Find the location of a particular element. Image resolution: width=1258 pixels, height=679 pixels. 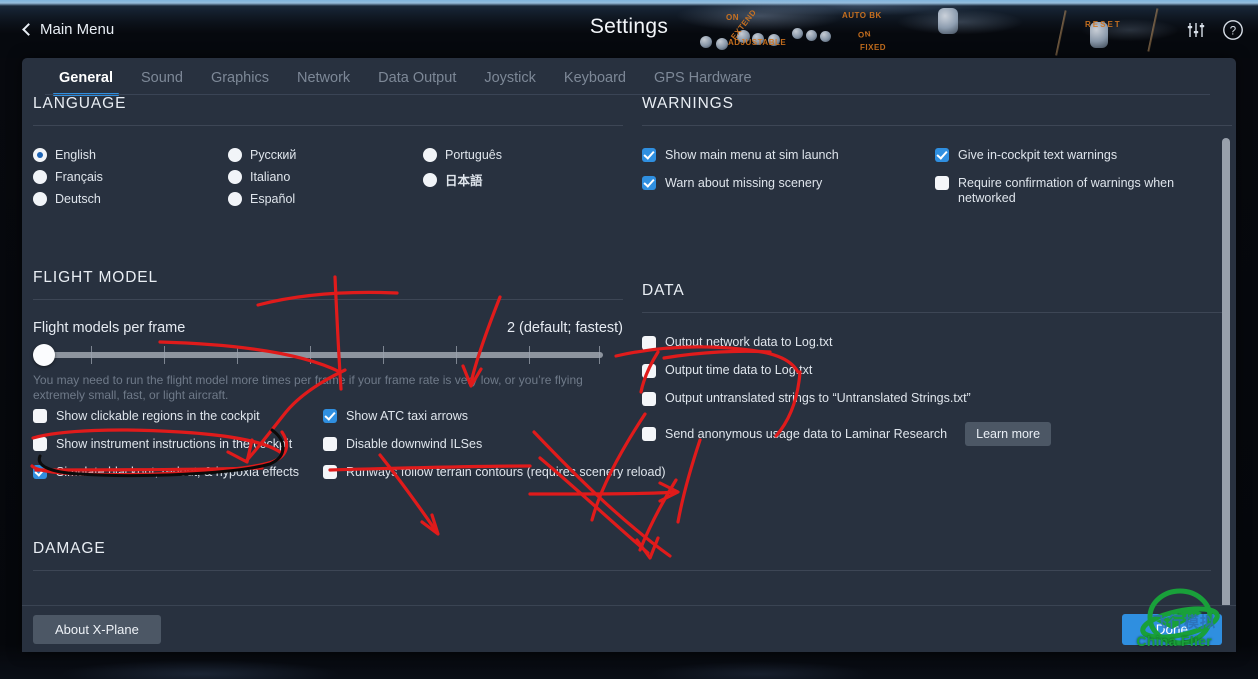

checkbox-label: Disable downwind ILSes is located at coordinates (414, 444).